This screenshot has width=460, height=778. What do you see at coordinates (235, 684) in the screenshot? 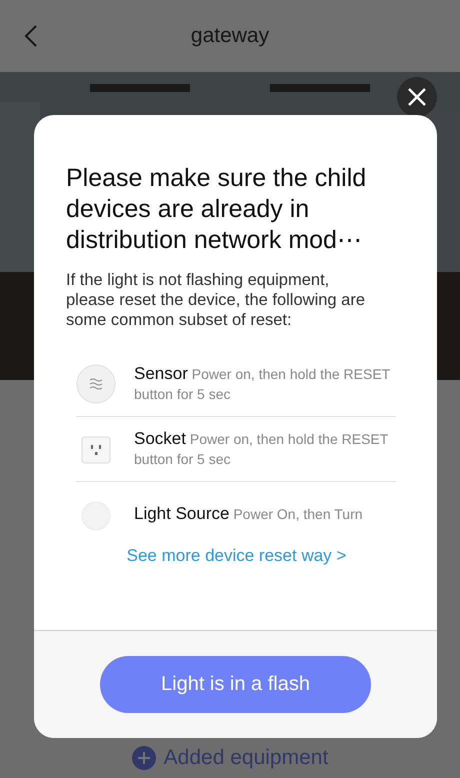
I see `flash-confirm-button: Light is in a flash` at bounding box center [235, 684].